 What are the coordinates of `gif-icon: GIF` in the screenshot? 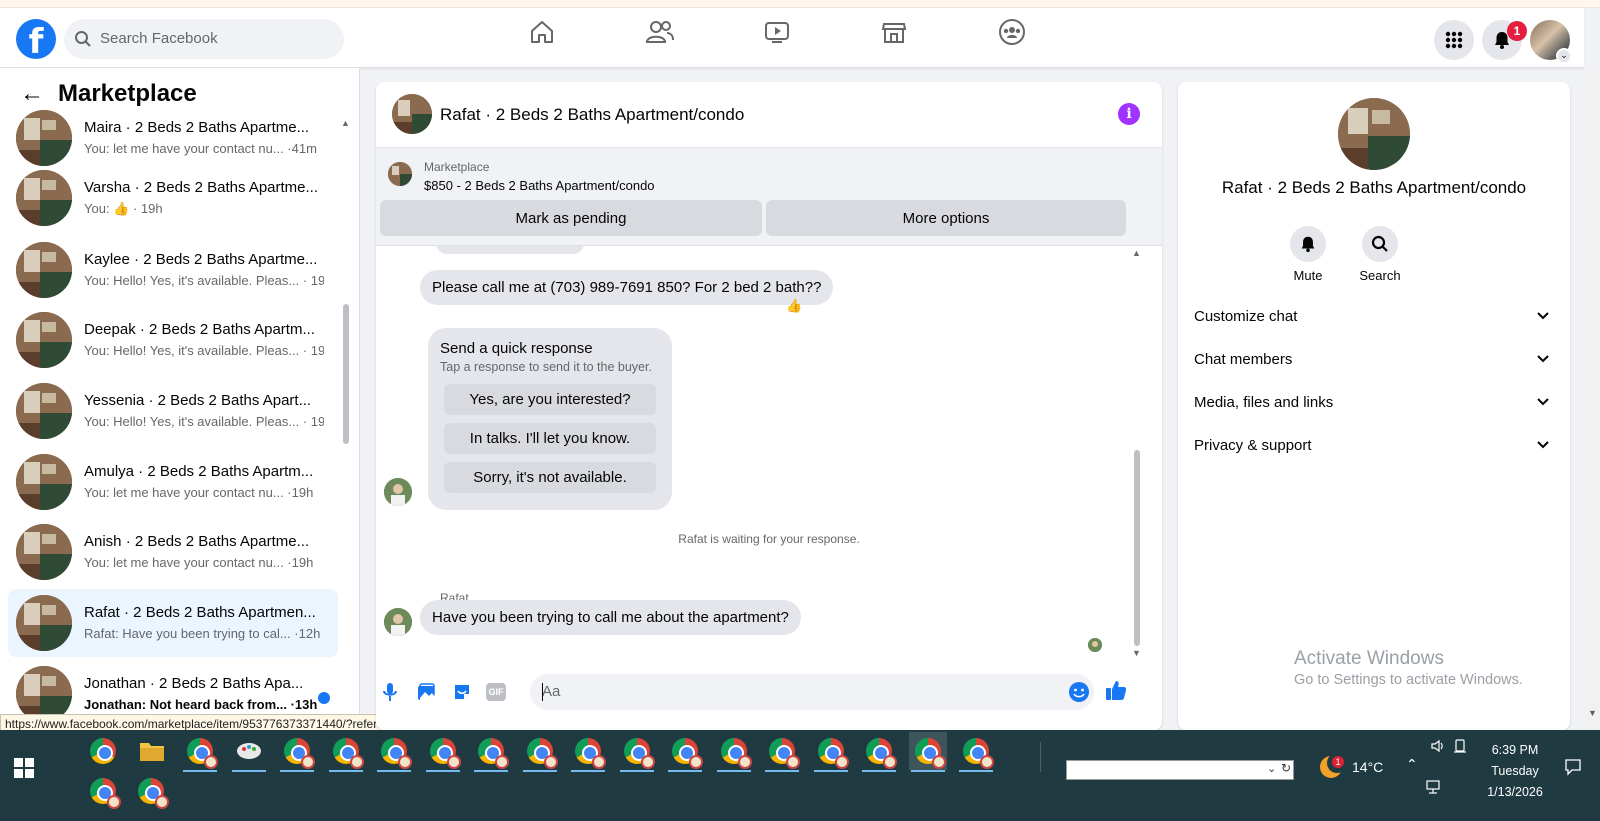 It's located at (496, 692).